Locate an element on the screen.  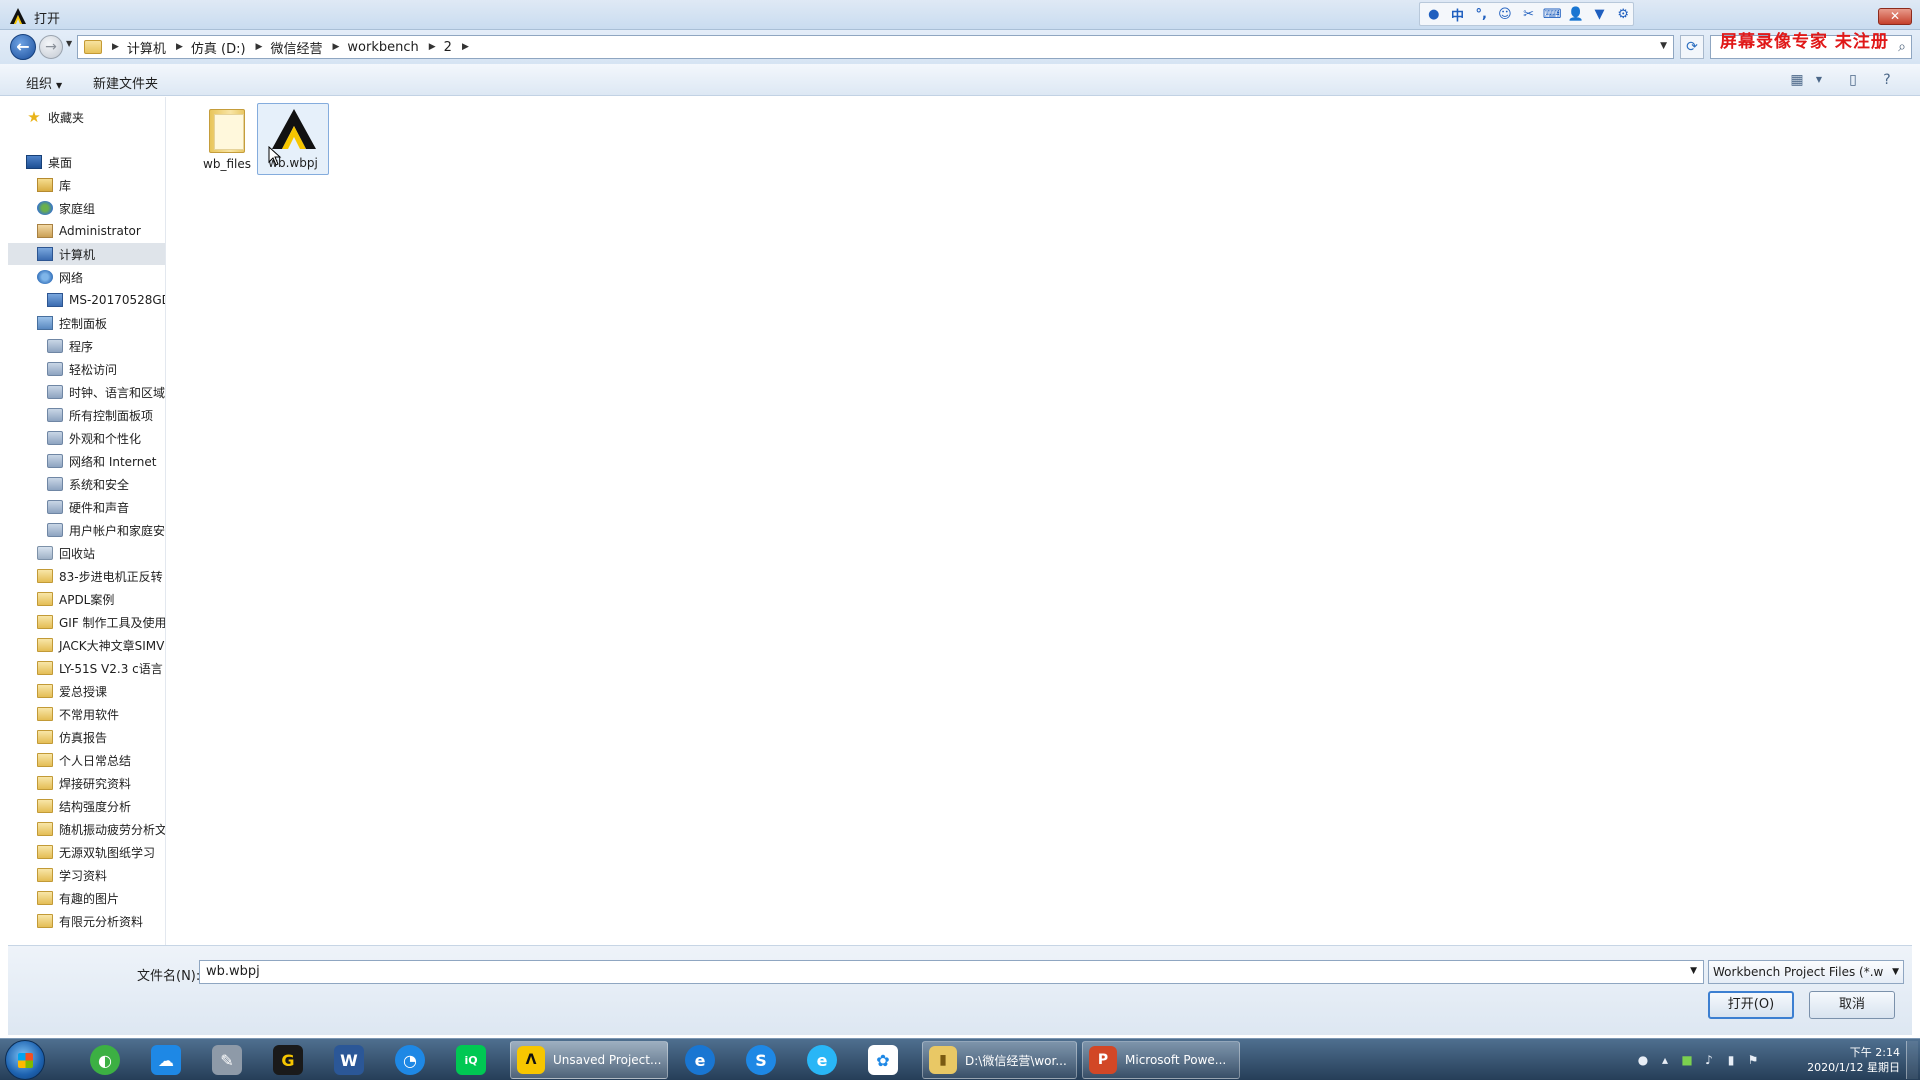
user-icon: 👤 is located at coordinates (1576, 14).